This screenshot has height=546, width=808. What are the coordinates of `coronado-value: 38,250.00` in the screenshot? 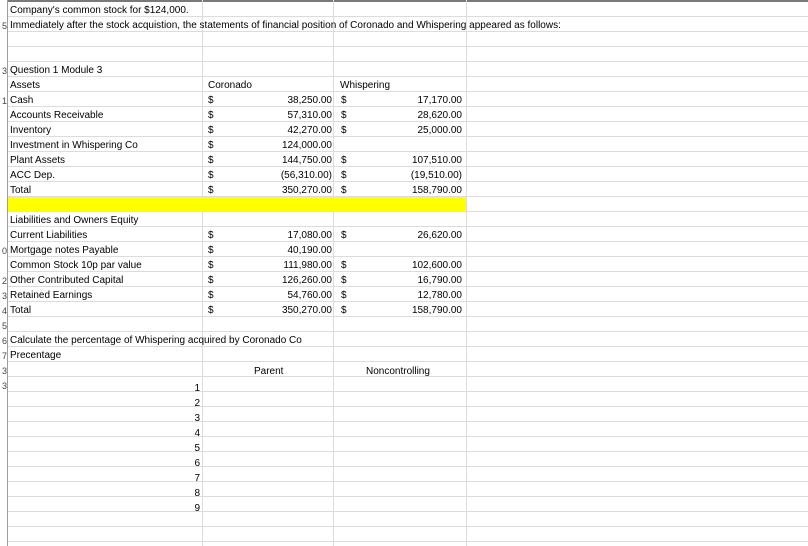 It's located at (291, 100).